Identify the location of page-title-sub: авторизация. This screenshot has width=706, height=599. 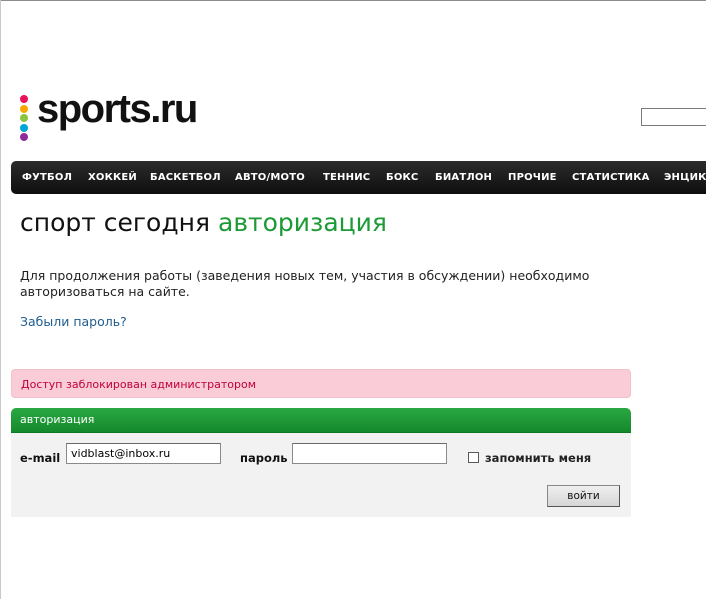
(302, 222).